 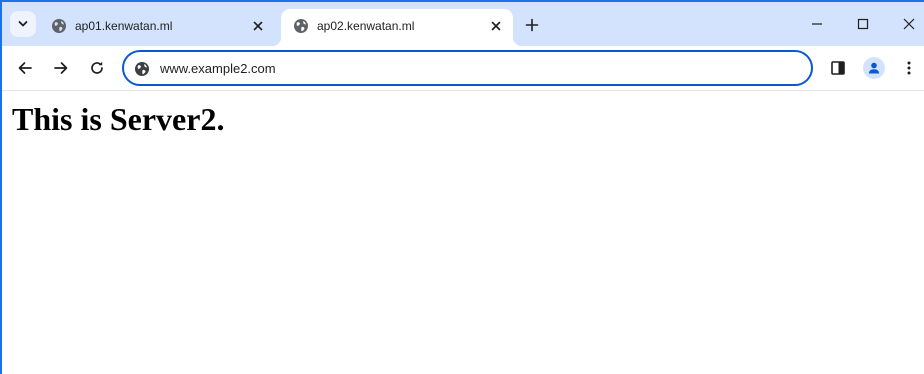 I want to click on tab-ap01: ap01.kenwatan.ml, so click(x=157, y=27).